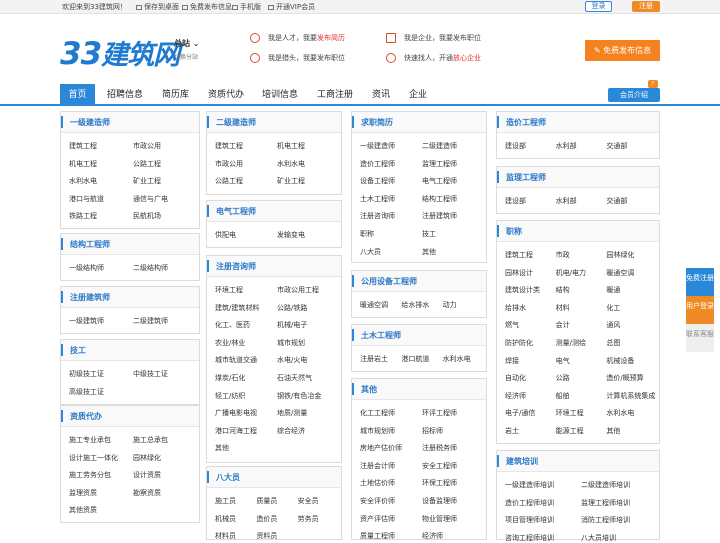 This screenshot has height=543, width=720. I want to click on category-link: 高级技工证, so click(86, 392).